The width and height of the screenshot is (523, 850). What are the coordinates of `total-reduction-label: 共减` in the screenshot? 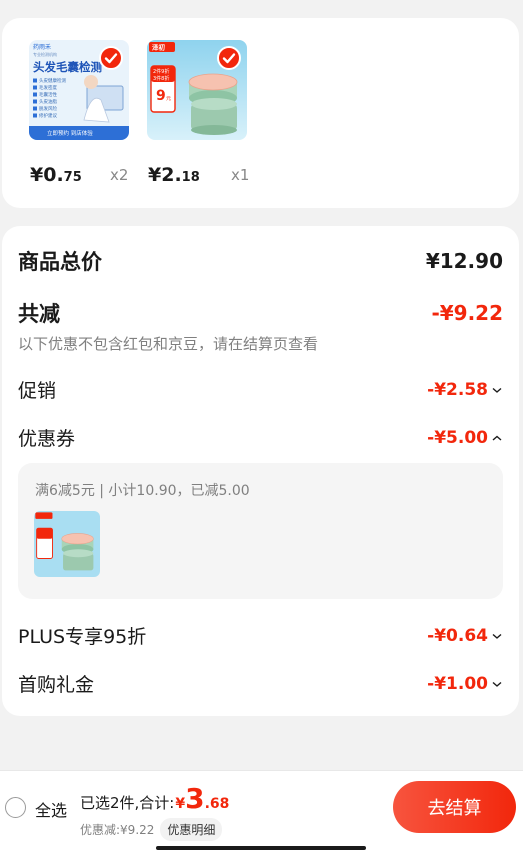 It's located at (39, 314).